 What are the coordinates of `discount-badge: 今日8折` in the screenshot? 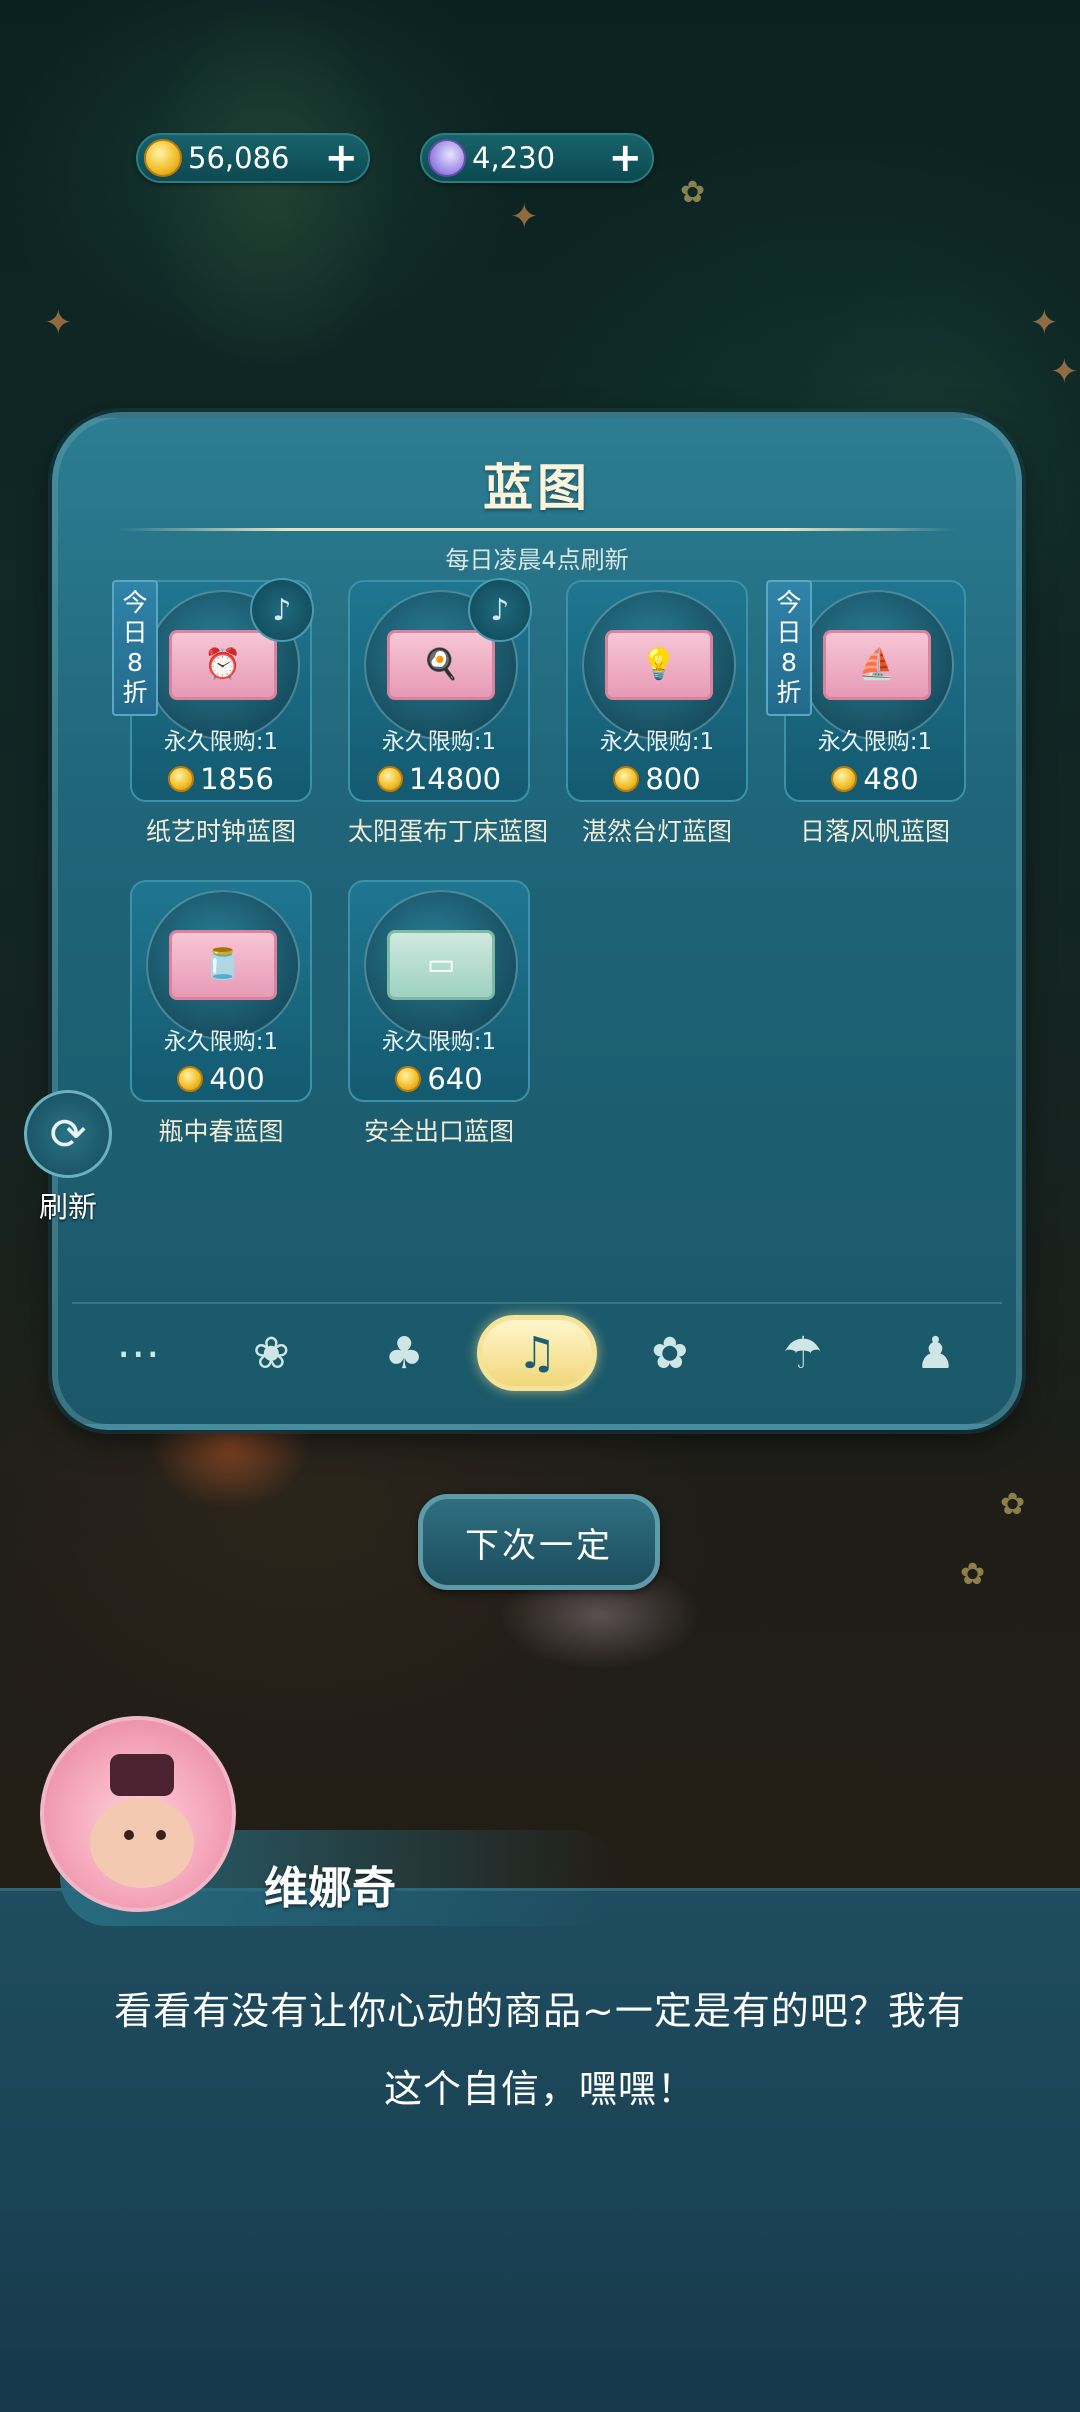 It's located at (789, 648).